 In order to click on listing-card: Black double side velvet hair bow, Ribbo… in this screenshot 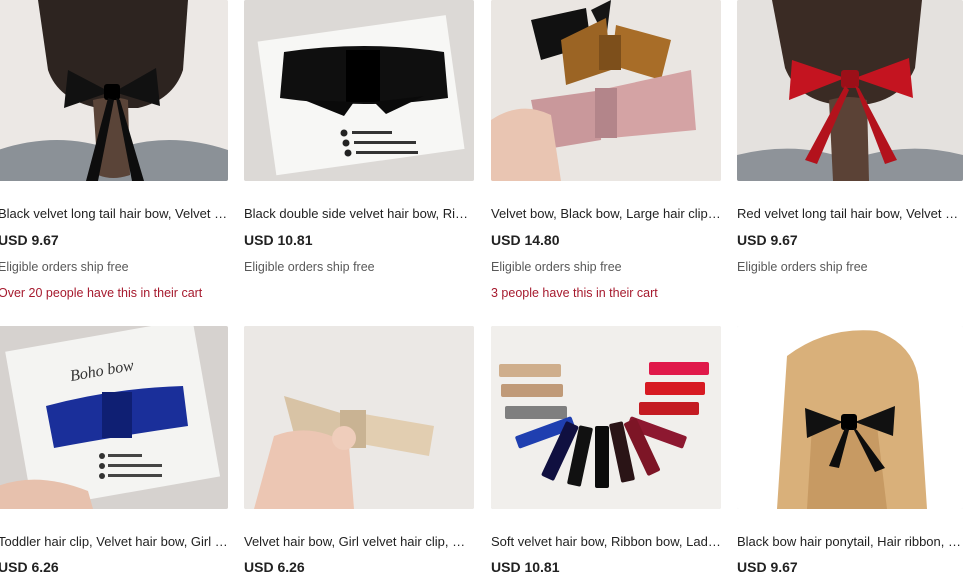, I will do `click(359, 155)`.